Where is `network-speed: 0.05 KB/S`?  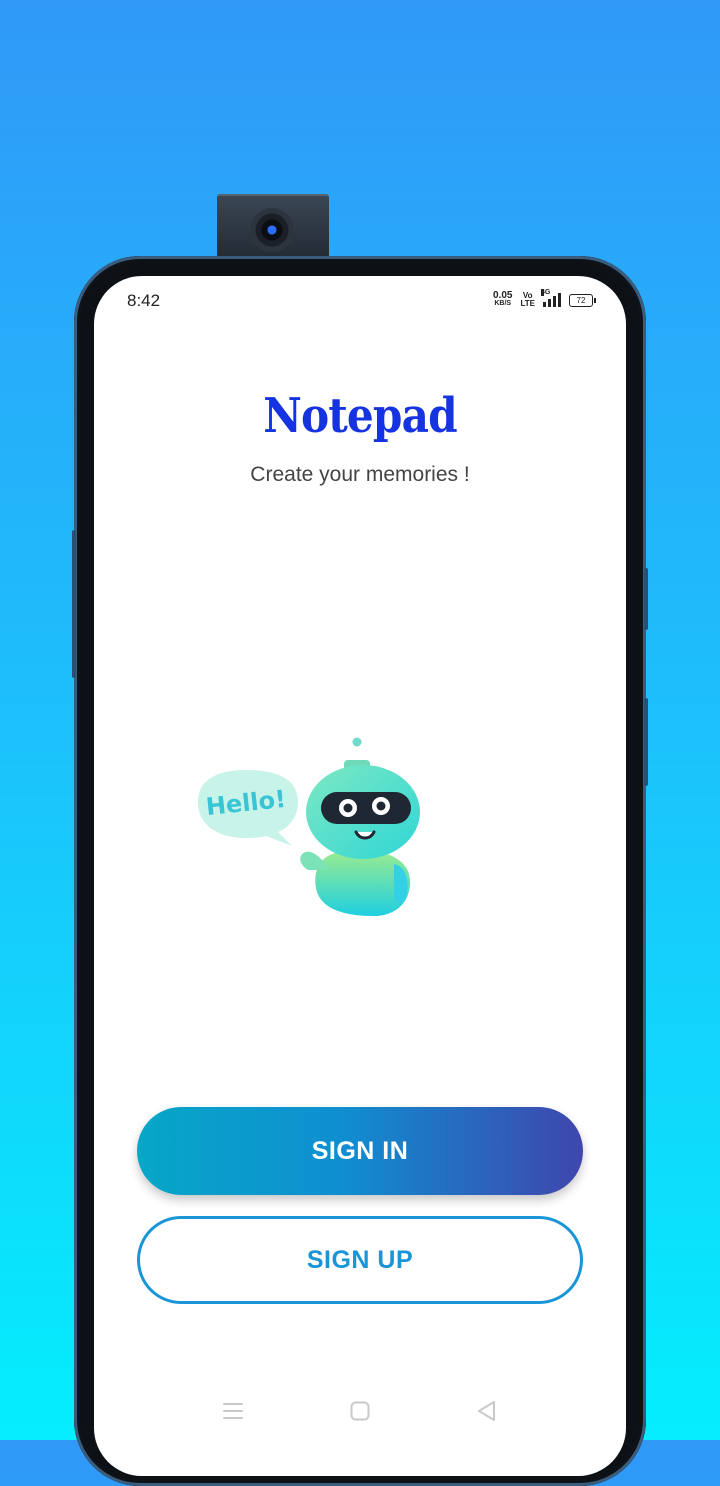 network-speed: 0.05 KB/S is located at coordinates (503, 299).